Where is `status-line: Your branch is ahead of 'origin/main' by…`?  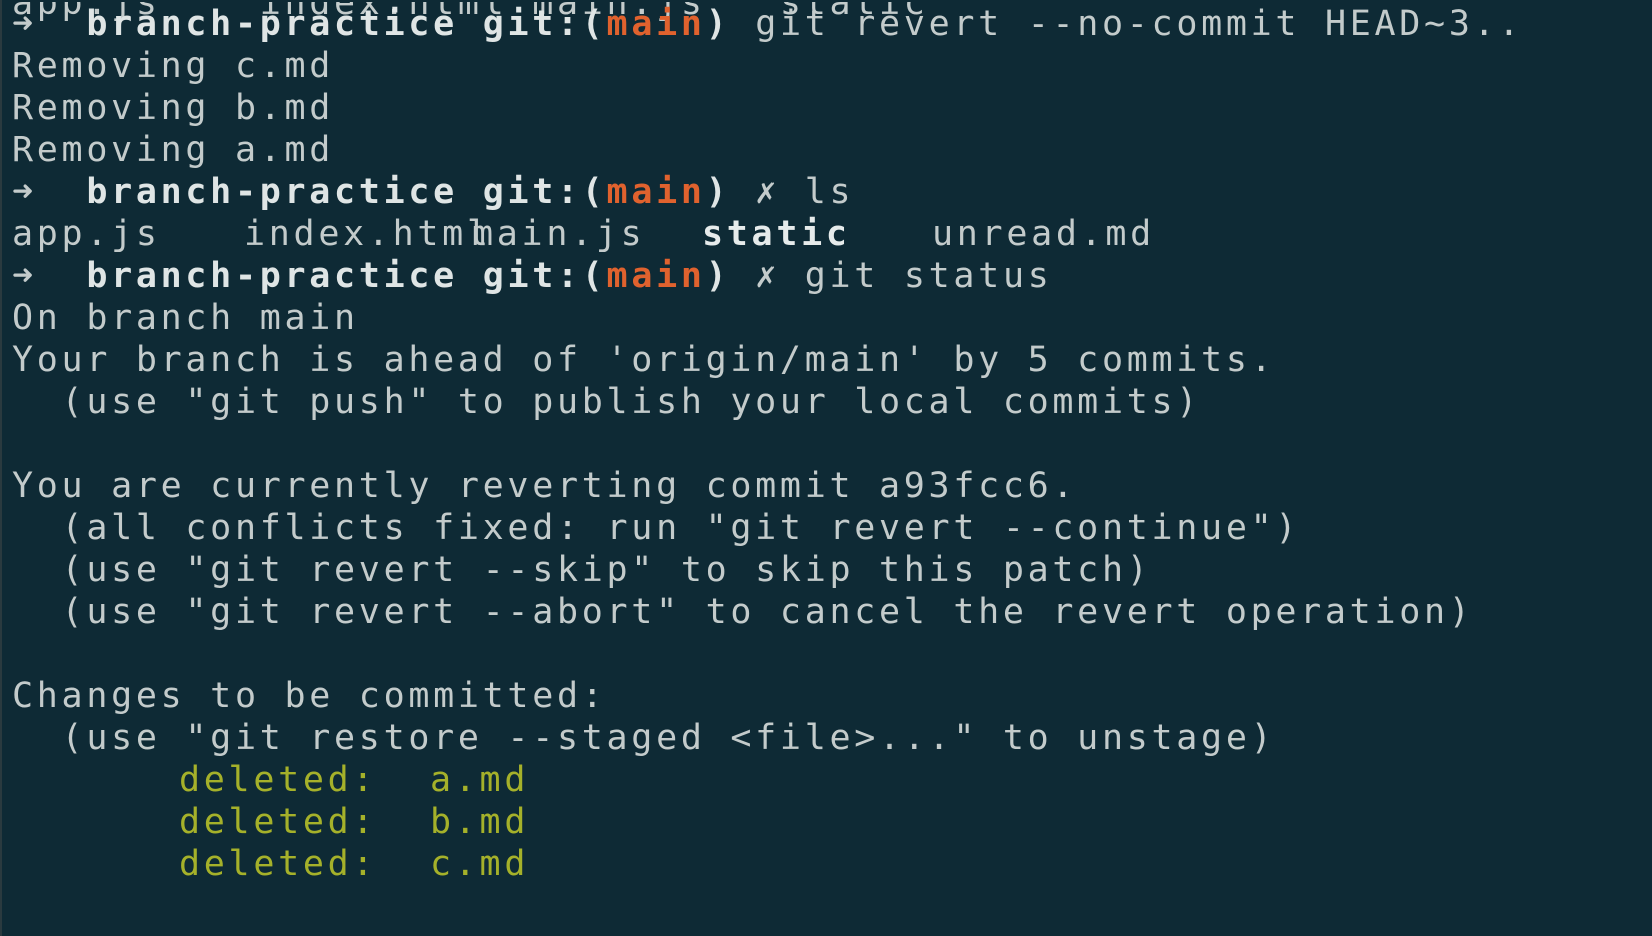
status-line: Your branch is ahead of 'origin/main' by… is located at coordinates (644, 360).